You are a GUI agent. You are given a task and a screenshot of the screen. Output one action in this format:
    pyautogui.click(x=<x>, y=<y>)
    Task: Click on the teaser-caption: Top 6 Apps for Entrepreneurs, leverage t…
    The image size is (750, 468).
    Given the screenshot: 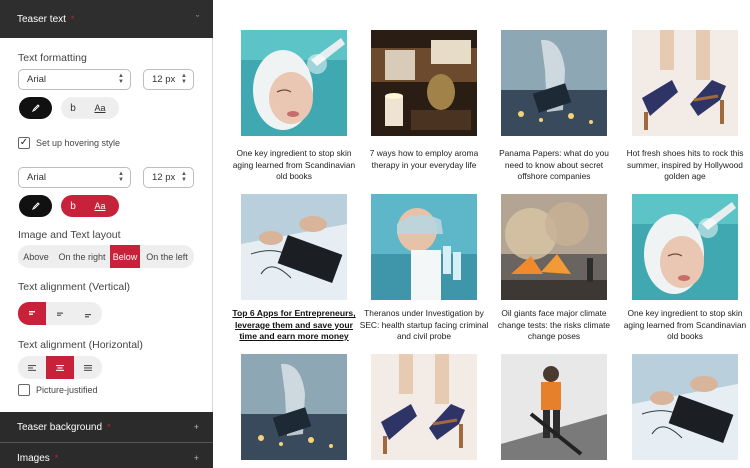 What is the action you would take?
    pyautogui.click(x=294, y=325)
    